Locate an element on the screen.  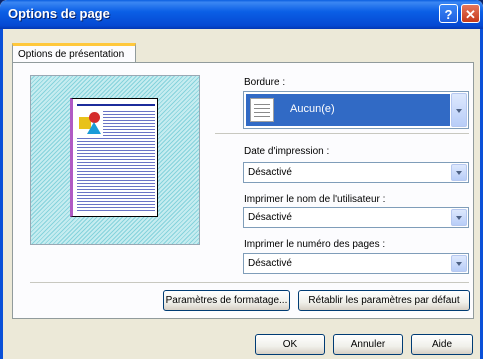
help-icon: ? is located at coordinates (448, 13).